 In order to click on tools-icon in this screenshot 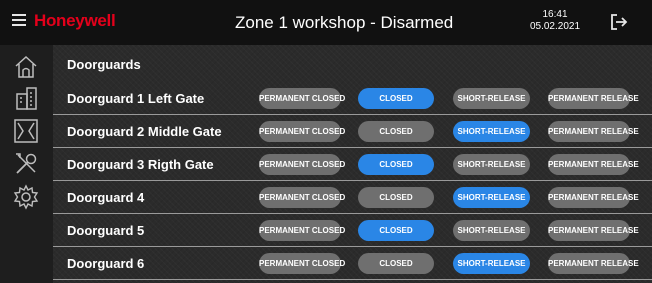, I will do `click(27, 164)`.